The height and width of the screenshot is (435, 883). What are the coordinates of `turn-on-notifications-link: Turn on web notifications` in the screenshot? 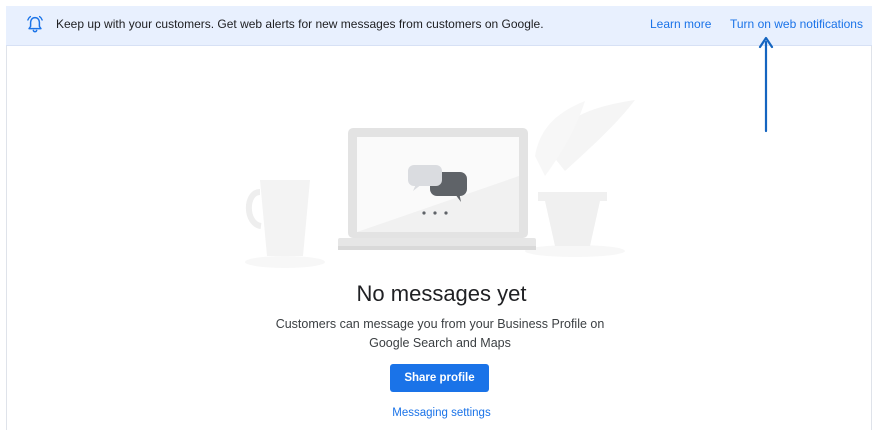 It's located at (796, 24).